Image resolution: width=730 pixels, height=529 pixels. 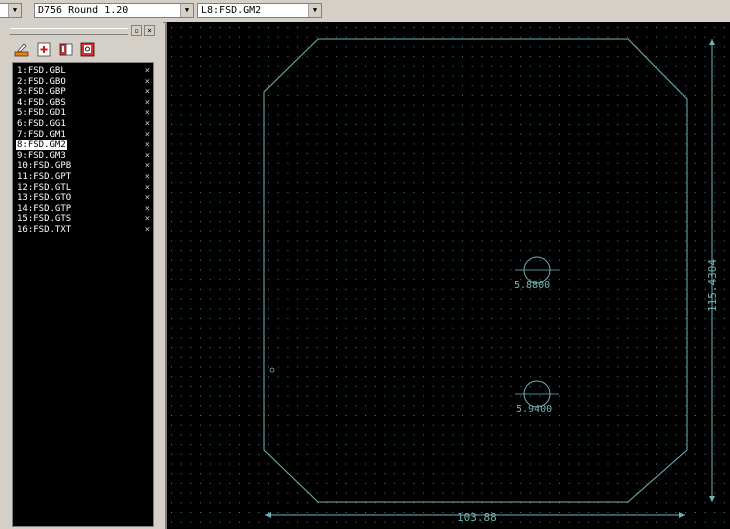 I want to click on layer-item: 10:FSD.GPB ×, so click(x=84, y=166).